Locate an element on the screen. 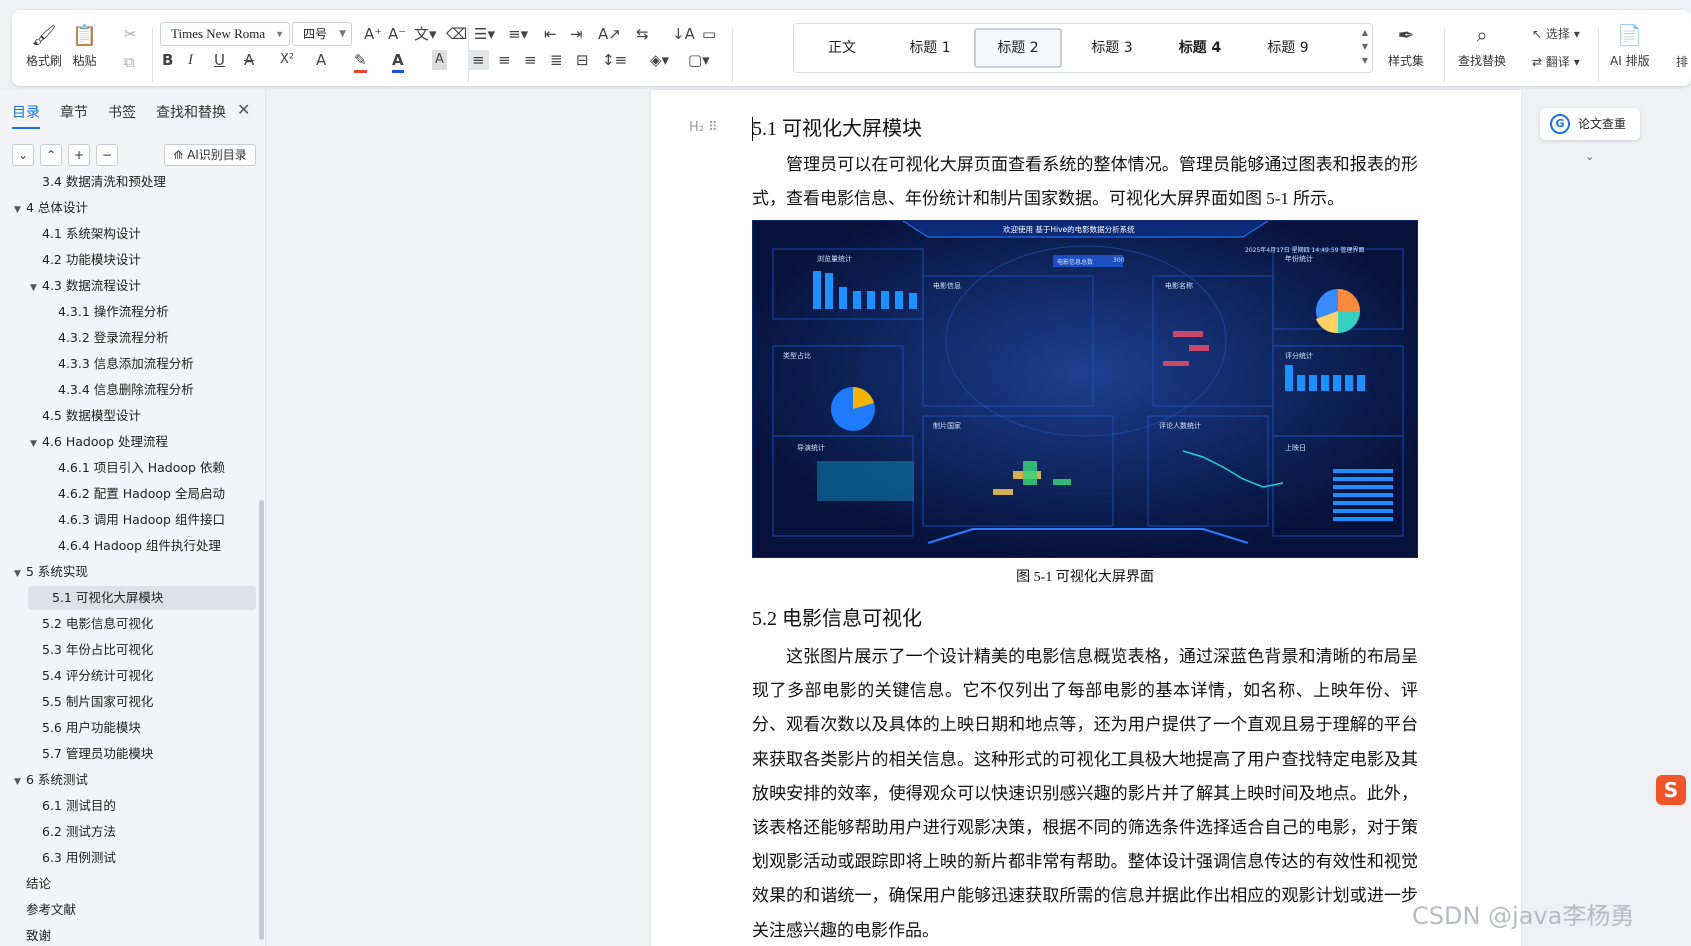  text-effect-icon: A is located at coordinates (321, 60).